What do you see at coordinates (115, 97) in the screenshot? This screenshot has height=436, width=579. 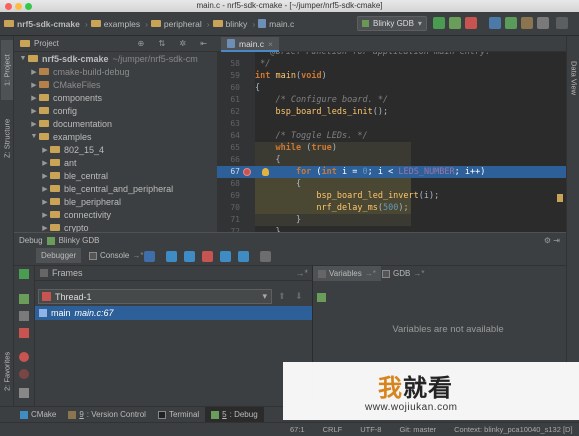 I see `tree-item: ▶ components` at bounding box center [115, 97].